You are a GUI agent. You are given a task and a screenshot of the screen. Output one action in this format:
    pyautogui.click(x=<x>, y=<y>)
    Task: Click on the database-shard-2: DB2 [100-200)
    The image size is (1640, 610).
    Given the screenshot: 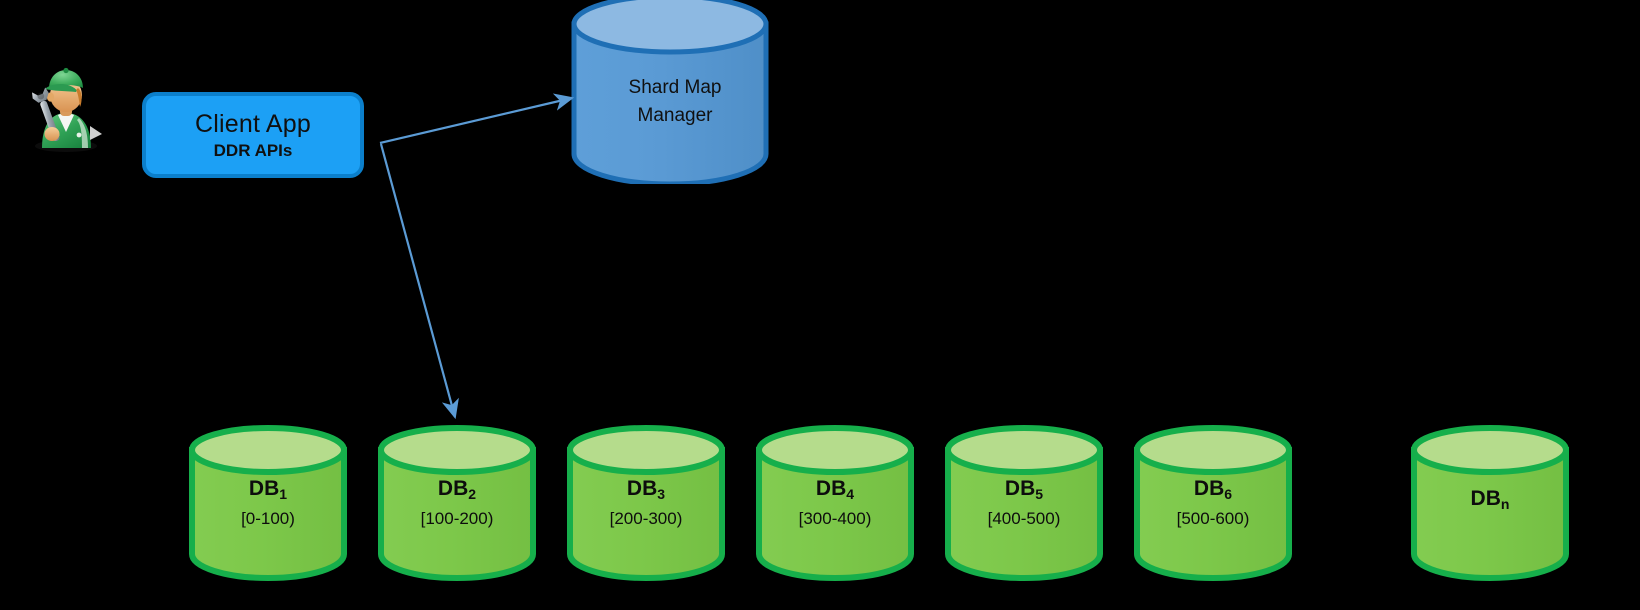 What is the action you would take?
    pyautogui.click(x=457, y=503)
    